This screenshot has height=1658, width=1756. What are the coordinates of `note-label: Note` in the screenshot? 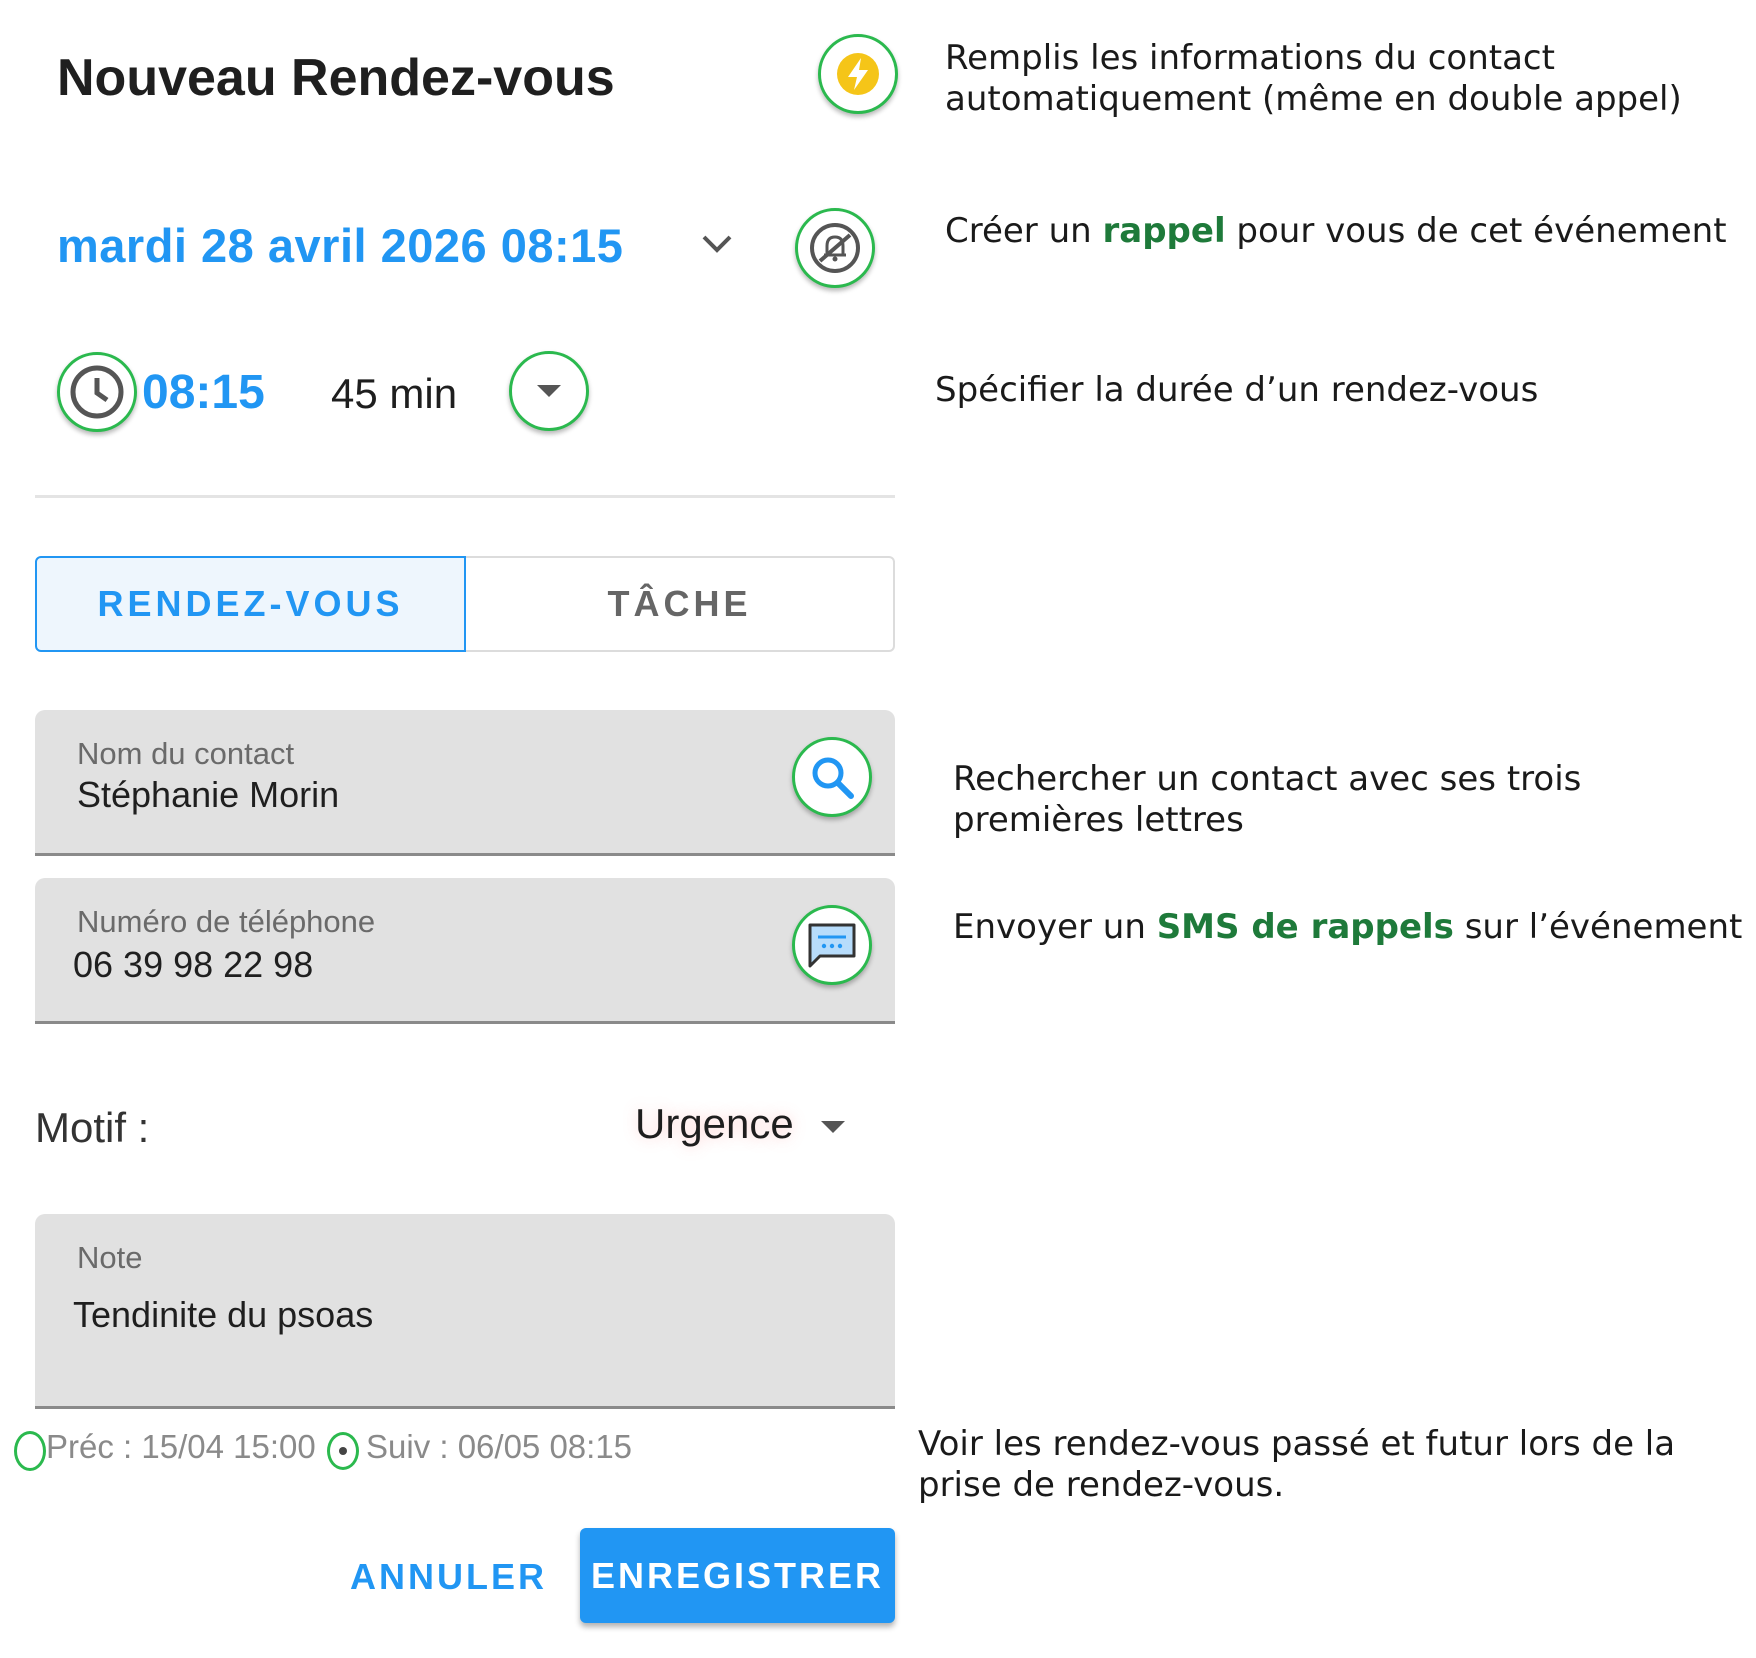 It's located at (110, 1257).